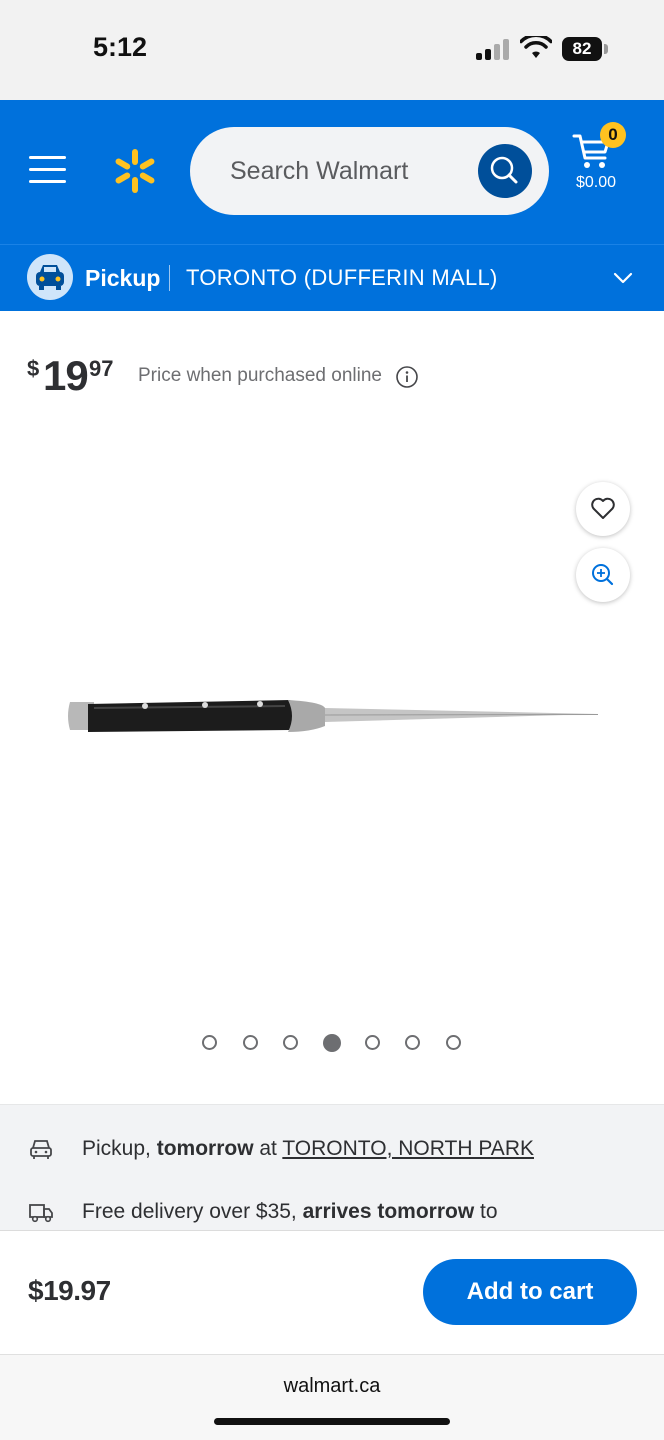 The width and height of the screenshot is (664, 1440). Describe the element at coordinates (596, 182) in the screenshot. I see `cart-total: $0.00` at that location.